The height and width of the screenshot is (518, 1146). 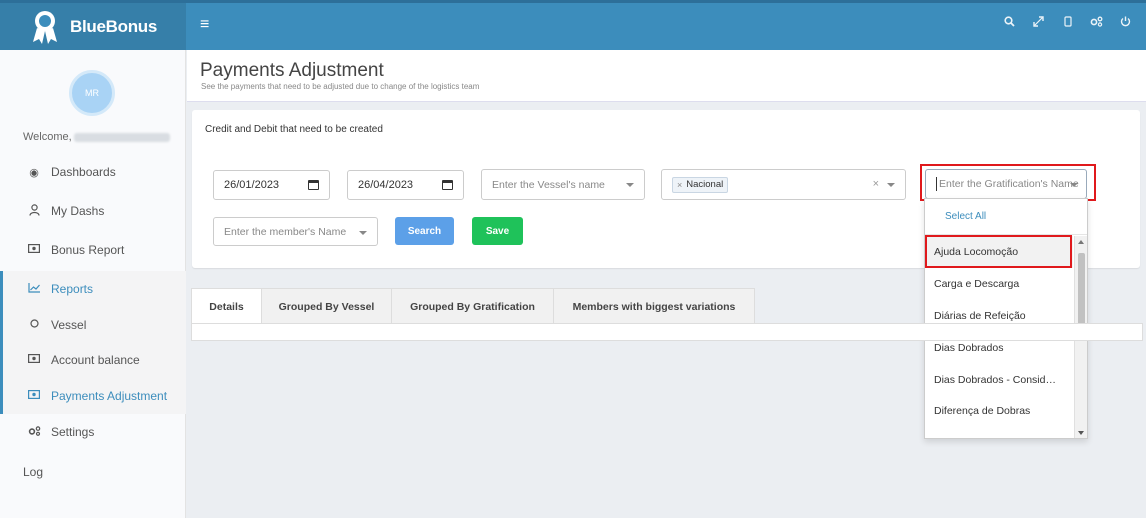 What do you see at coordinates (34, 172) in the screenshot?
I see `dashboard-icon: ◉` at bounding box center [34, 172].